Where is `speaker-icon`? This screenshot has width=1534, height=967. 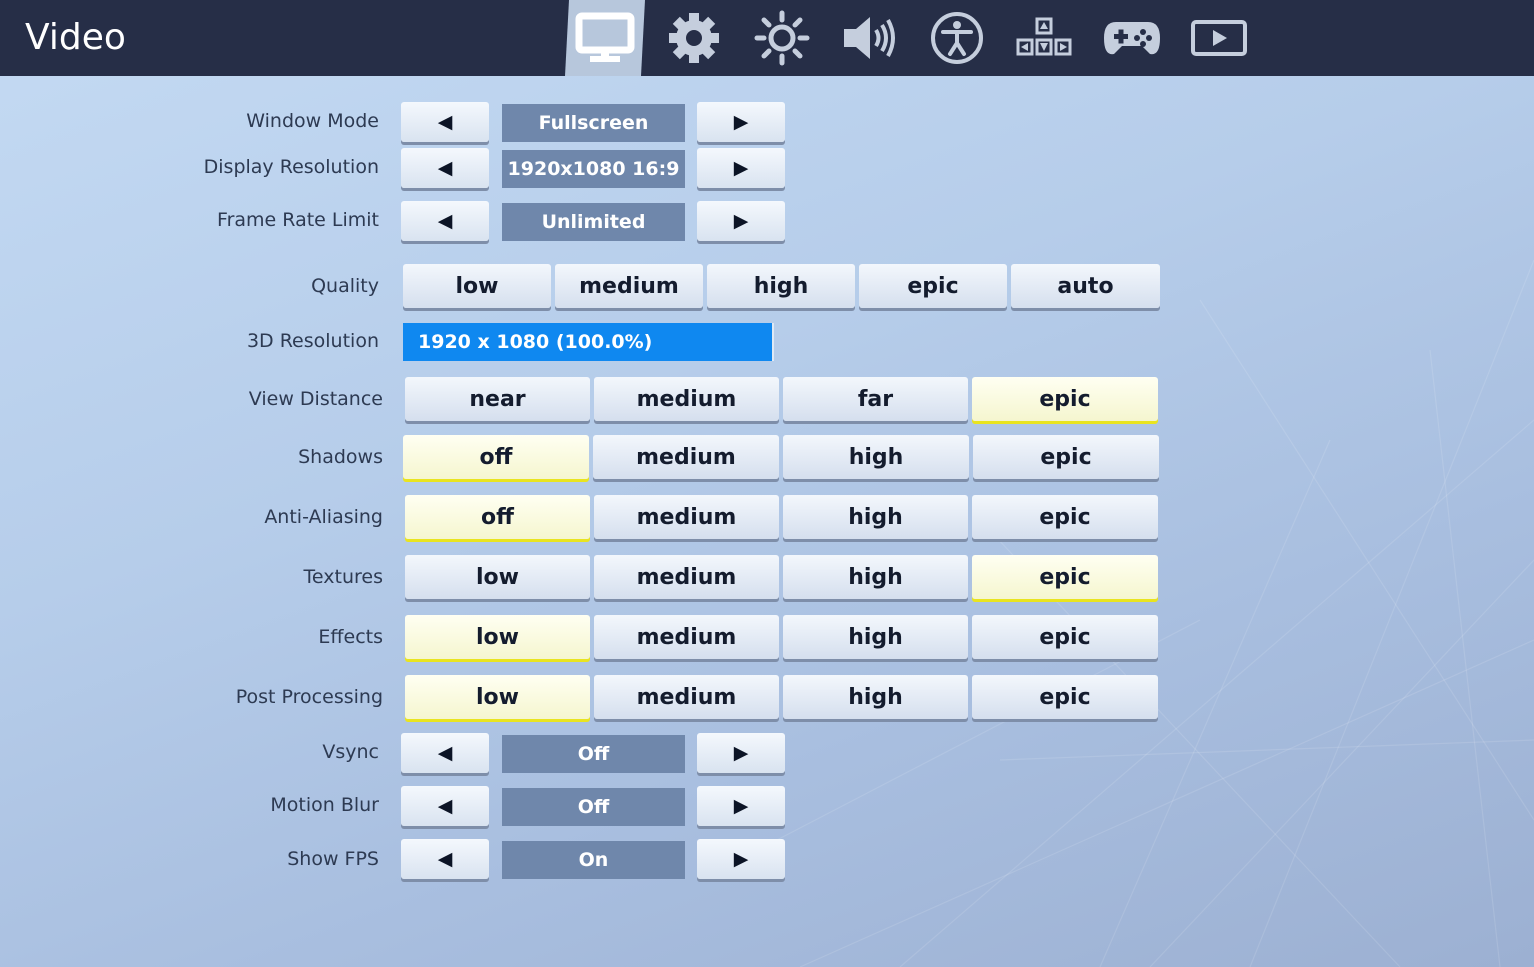 speaker-icon is located at coordinates (869, 38).